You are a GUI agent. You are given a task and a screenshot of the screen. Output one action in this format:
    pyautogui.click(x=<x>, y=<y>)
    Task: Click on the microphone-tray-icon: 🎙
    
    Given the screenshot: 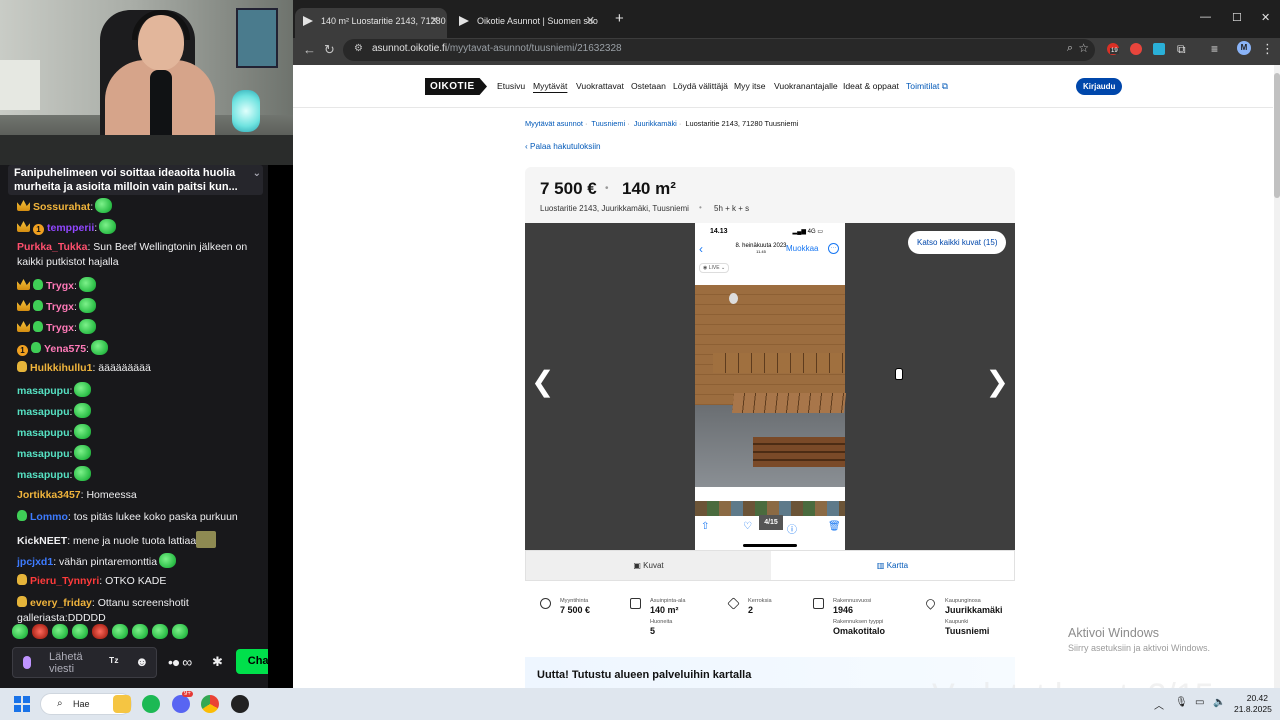 What is the action you would take?
    pyautogui.click(x=1181, y=702)
    